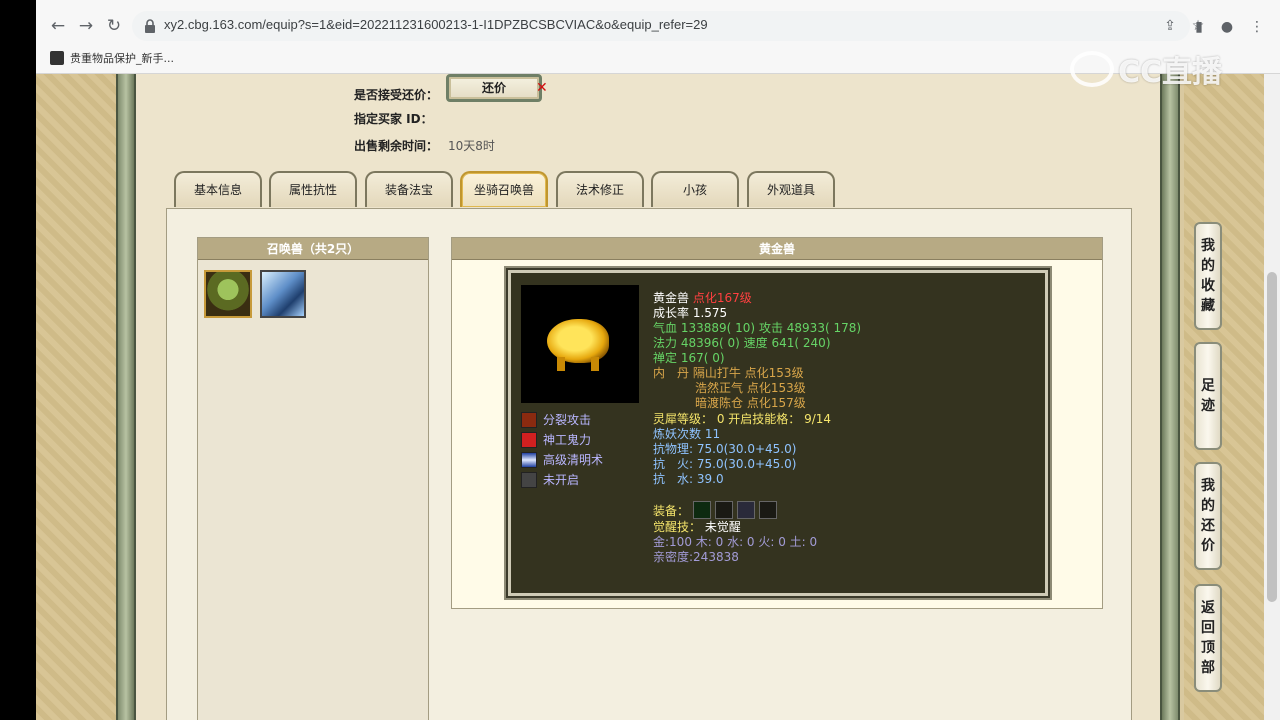 The image size is (1280, 720). Describe the element at coordinates (777, 249) in the screenshot. I see `pet-detail-header: 黄金兽` at that location.